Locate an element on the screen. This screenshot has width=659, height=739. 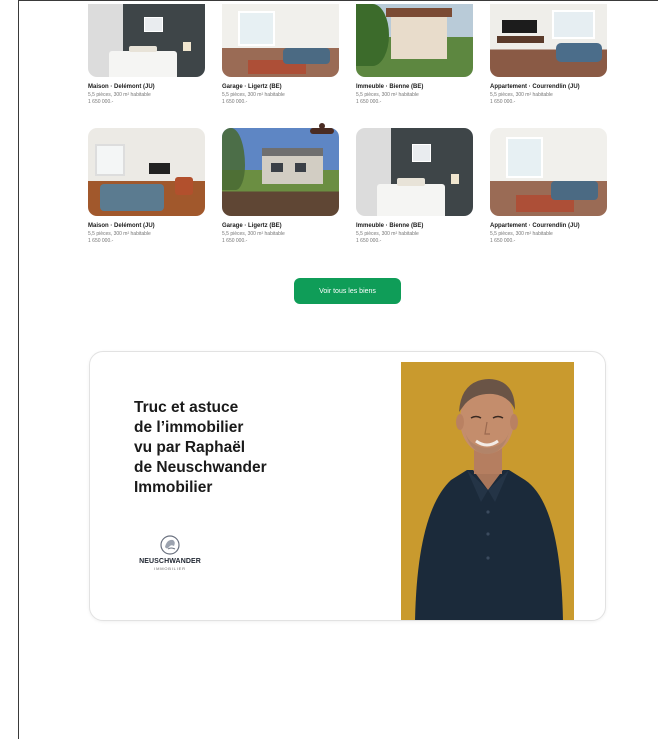
company-logo: NEUSCHWANDER IMMOBILIER is located at coordinates (170, 552).